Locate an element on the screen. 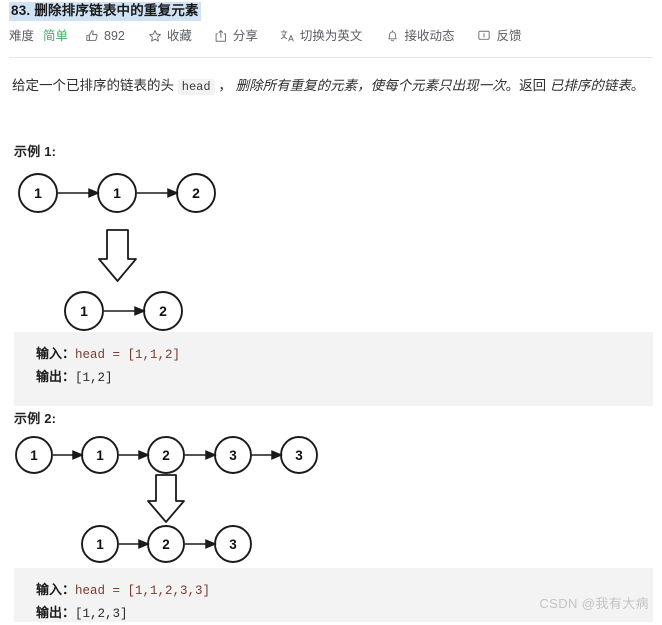 This screenshot has height=625, width=662. thumbs-up-icon is located at coordinates (92, 36).